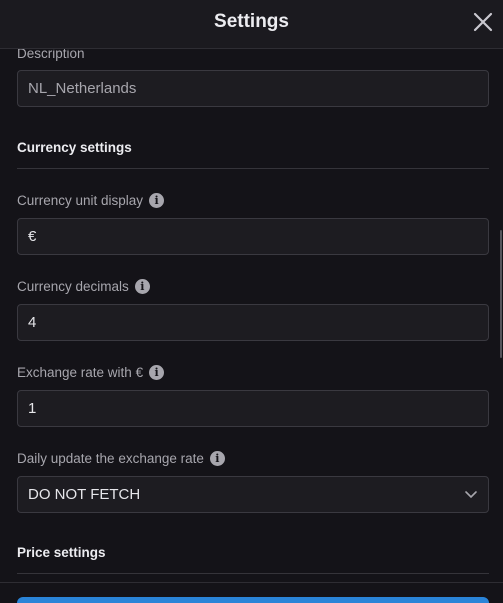 Image resolution: width=503 pixels, height=603 pixels. I want to click on exchange-rate-label: Exchange rate with € i, so click(91, 372).